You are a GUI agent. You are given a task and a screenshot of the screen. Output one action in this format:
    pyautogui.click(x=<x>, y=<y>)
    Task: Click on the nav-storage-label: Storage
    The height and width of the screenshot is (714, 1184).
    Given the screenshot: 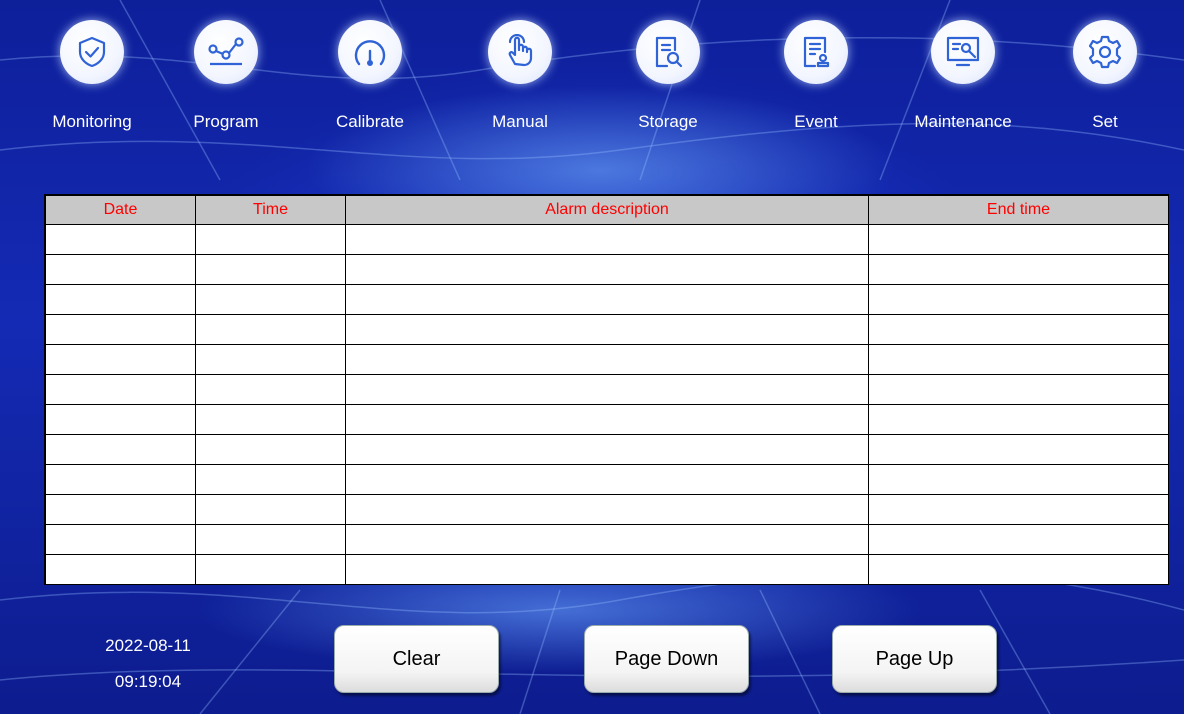 What is the action you would take?
    pyautogui.click(x=668, y=121)
    